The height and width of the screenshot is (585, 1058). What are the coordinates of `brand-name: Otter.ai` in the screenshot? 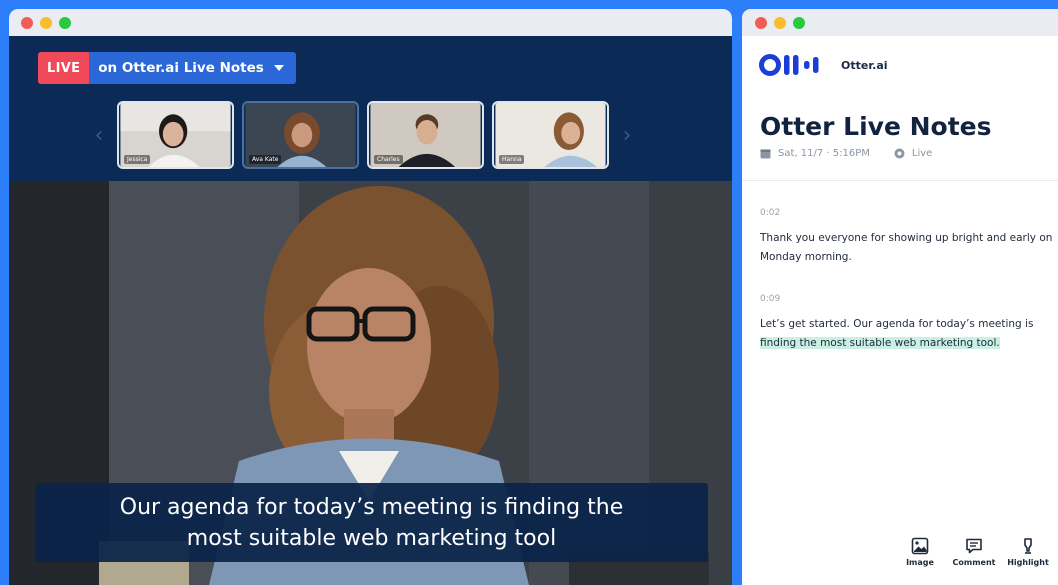 It's located at (864, 65).